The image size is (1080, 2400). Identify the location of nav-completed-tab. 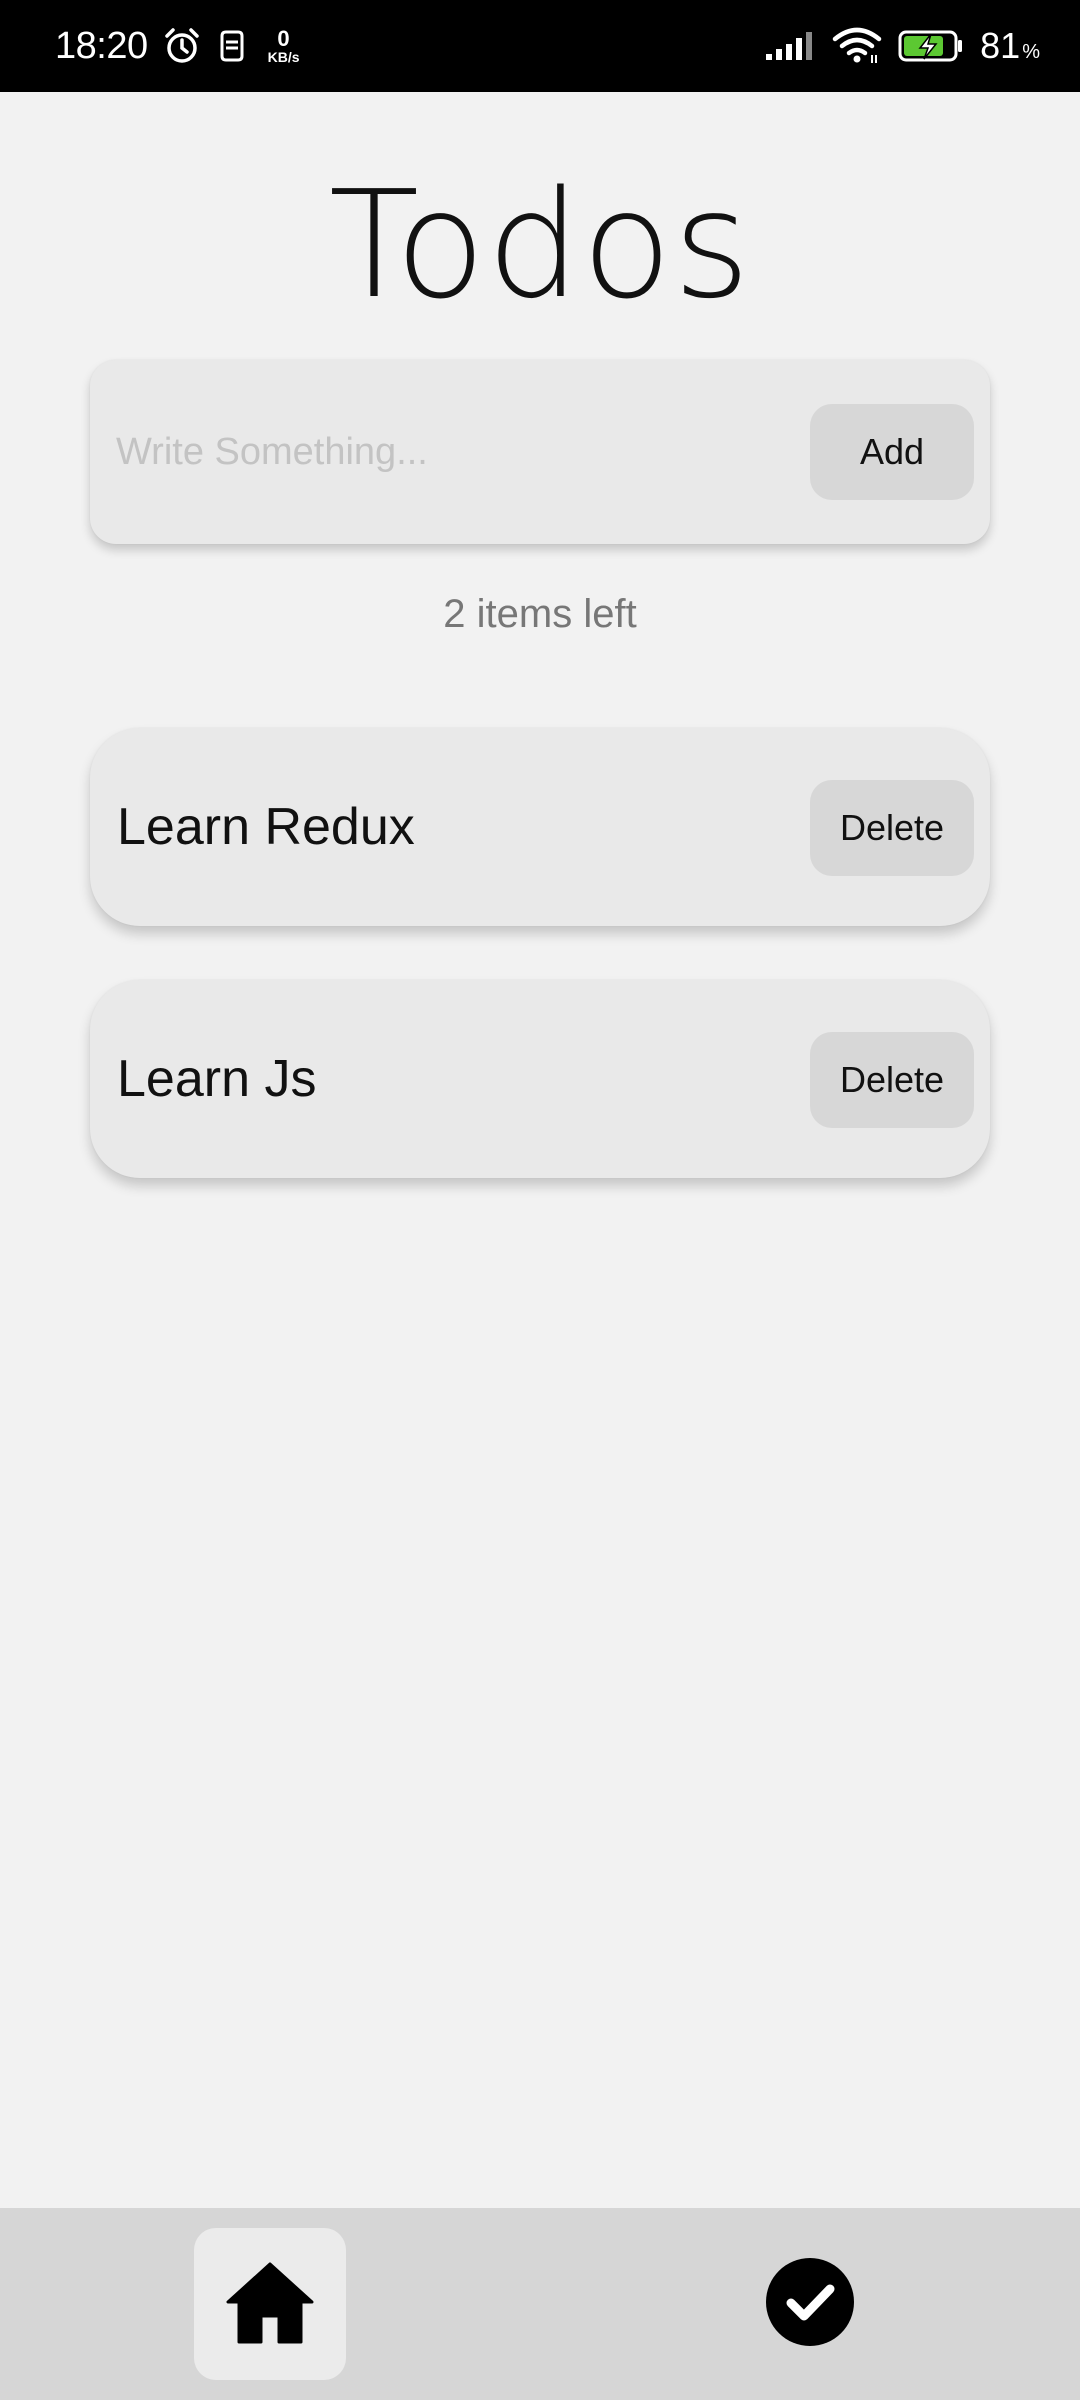
(810, 2304).